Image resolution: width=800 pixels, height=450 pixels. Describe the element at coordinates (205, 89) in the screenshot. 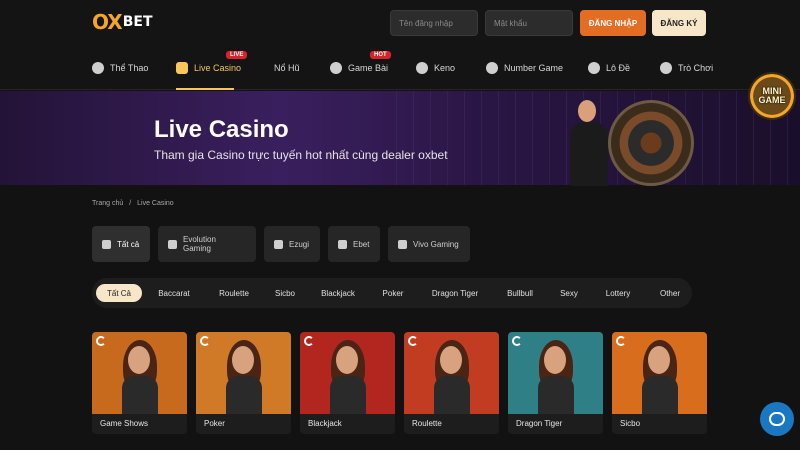

I see `active-nav-underline` at that location.